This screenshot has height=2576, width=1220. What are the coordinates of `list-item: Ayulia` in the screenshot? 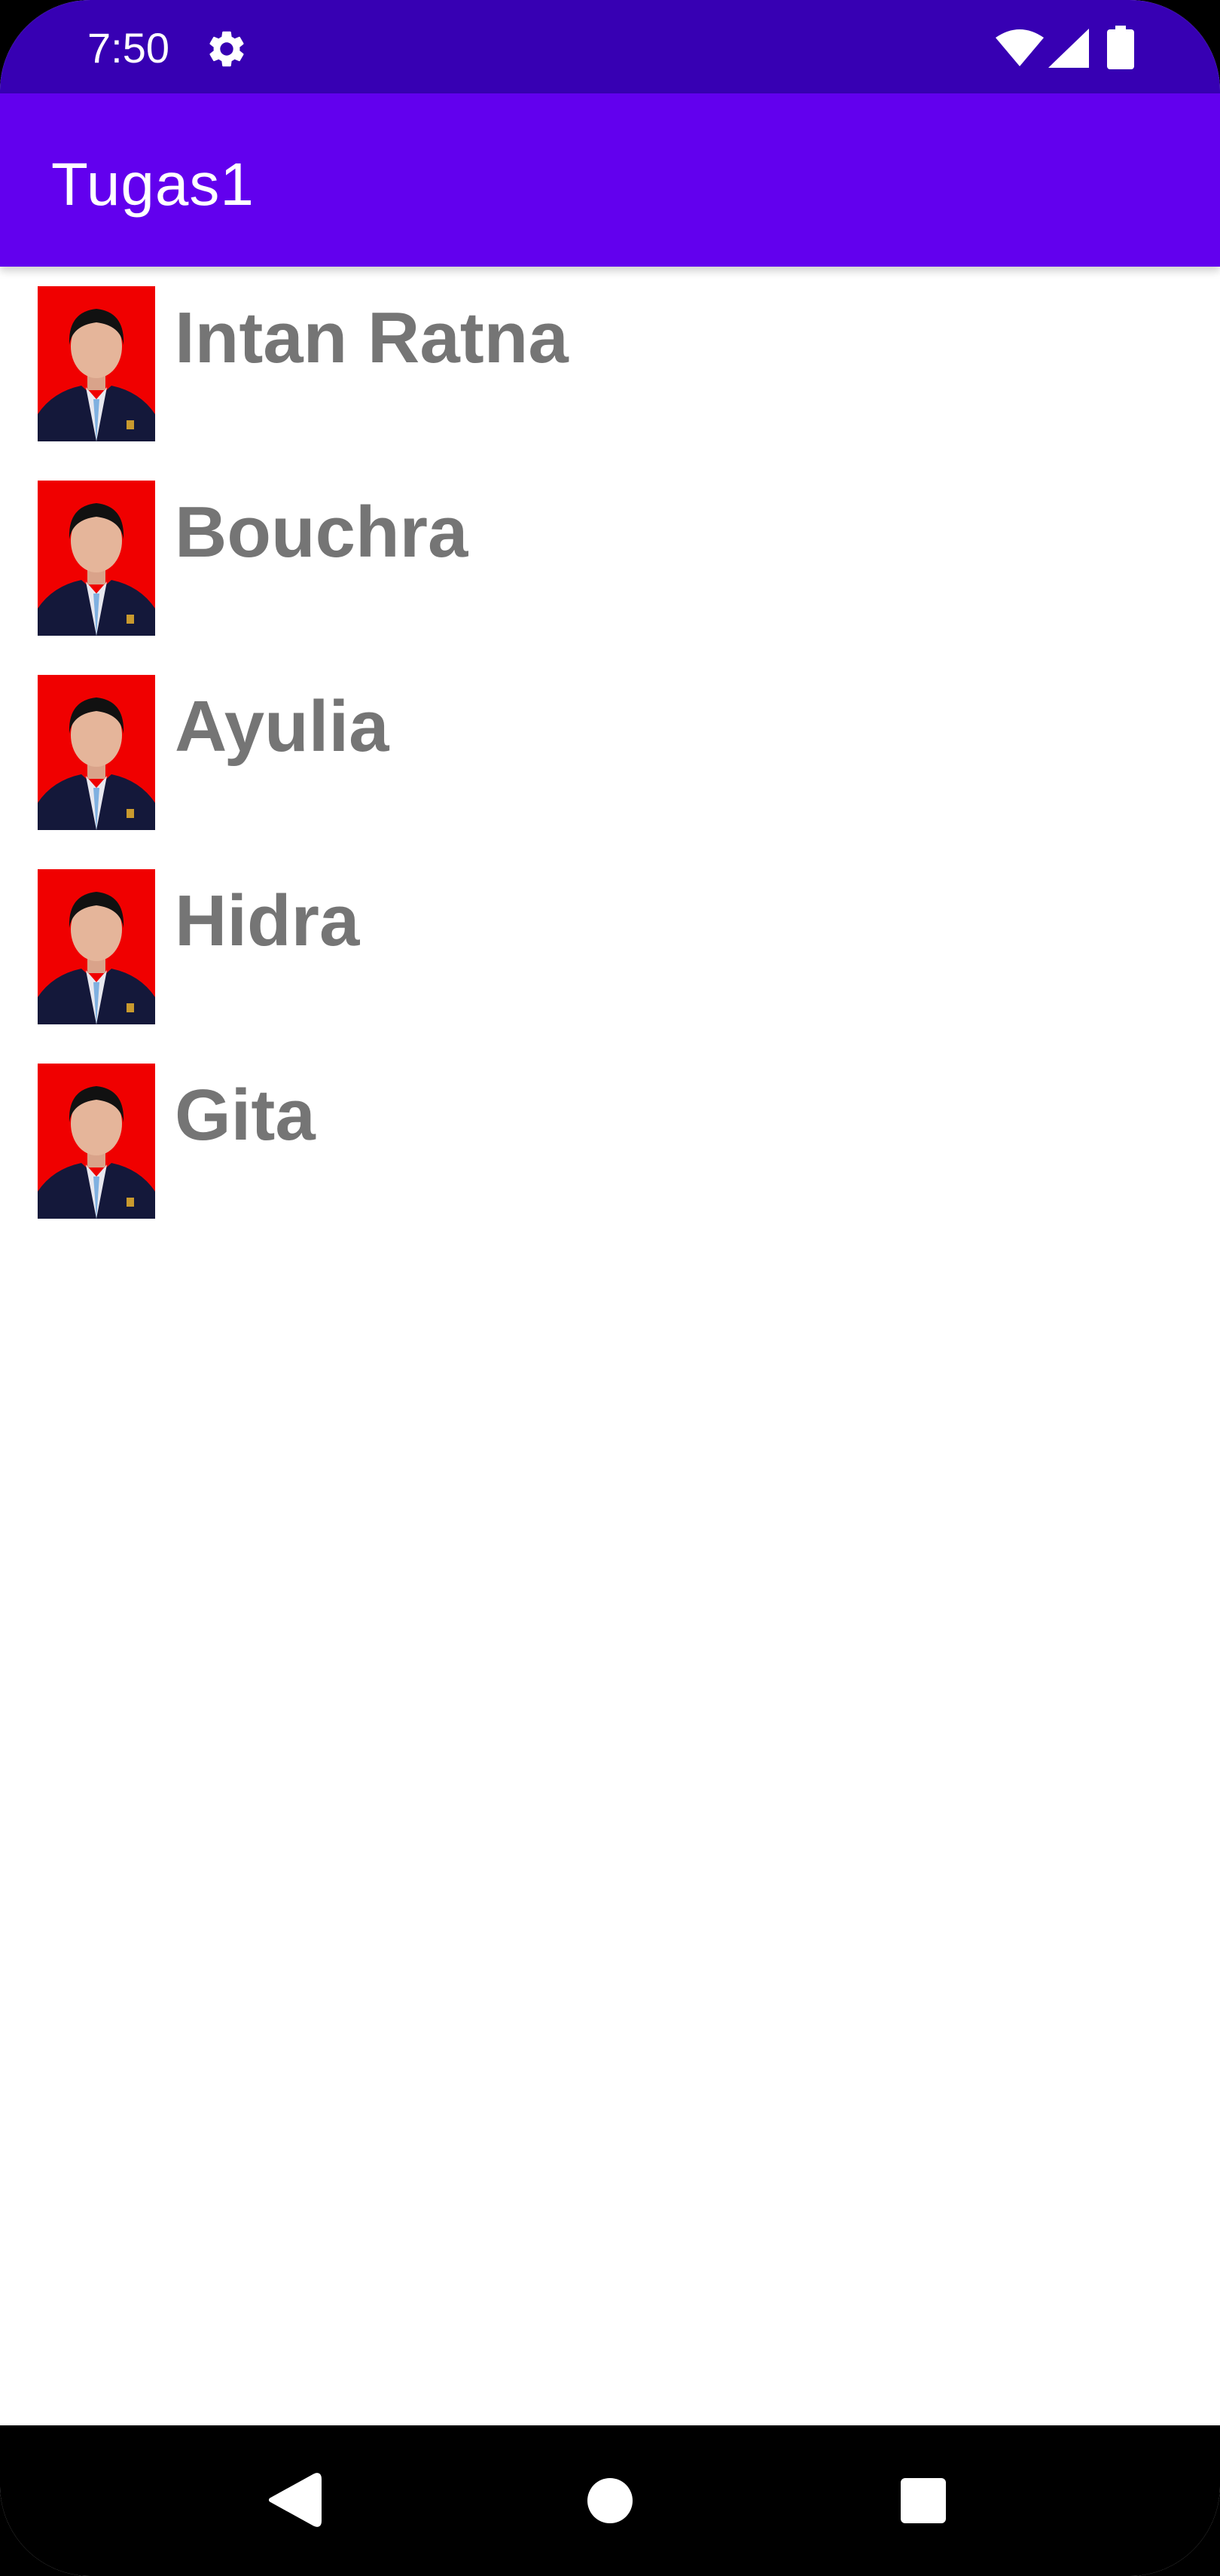 It's located at (610, 753).